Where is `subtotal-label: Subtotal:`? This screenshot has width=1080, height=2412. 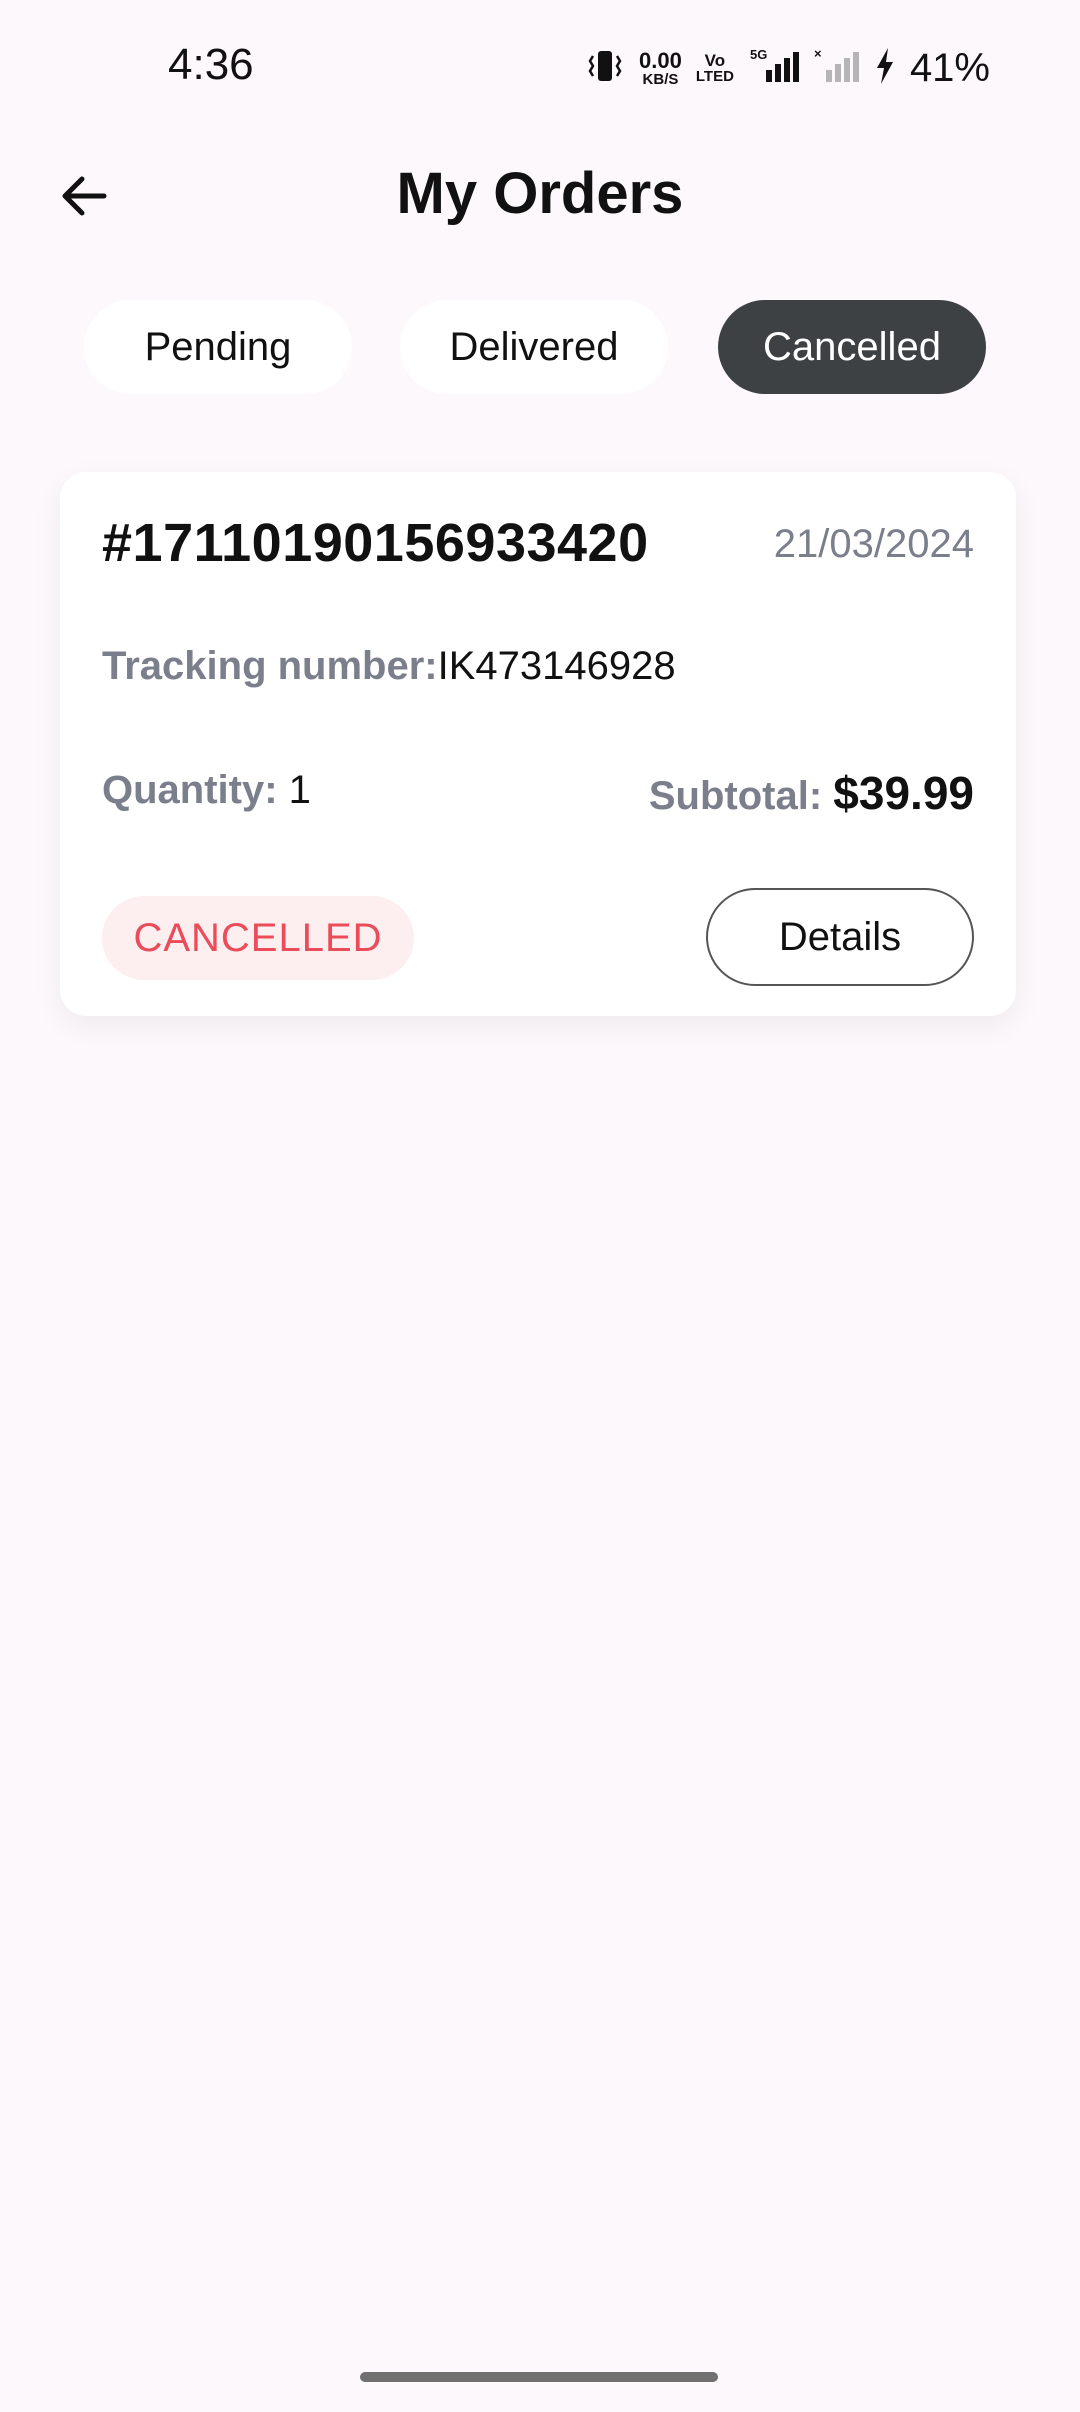
subtotal-label: Subtotal: is located at coordinates (735, 796).